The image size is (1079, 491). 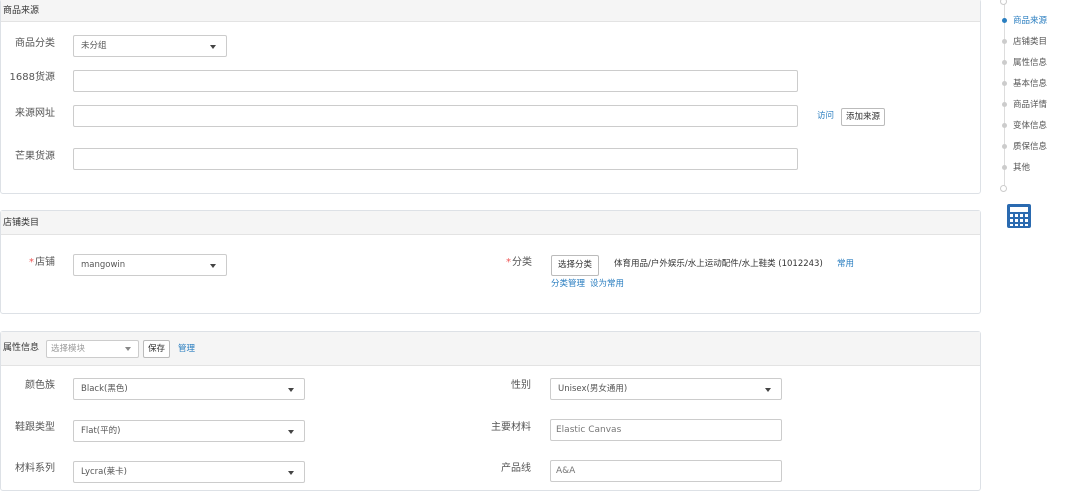 What do you see at coordinates (593, 389) in the screenshot?
I see `gender-select-value: Unisex(男女通用)` at bounding box center [593, 389].